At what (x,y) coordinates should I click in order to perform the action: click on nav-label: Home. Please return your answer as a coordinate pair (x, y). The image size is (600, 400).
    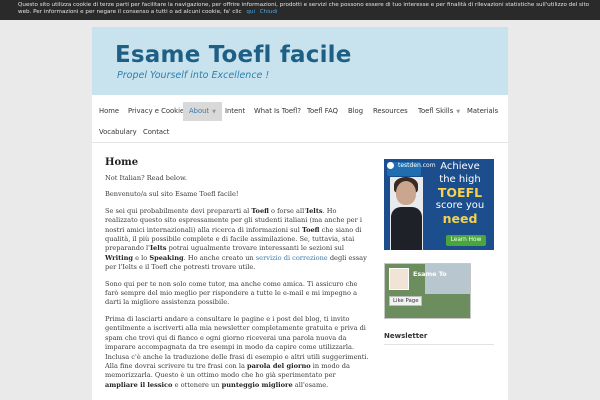
    Looking at the image, I should click on (109, 111).